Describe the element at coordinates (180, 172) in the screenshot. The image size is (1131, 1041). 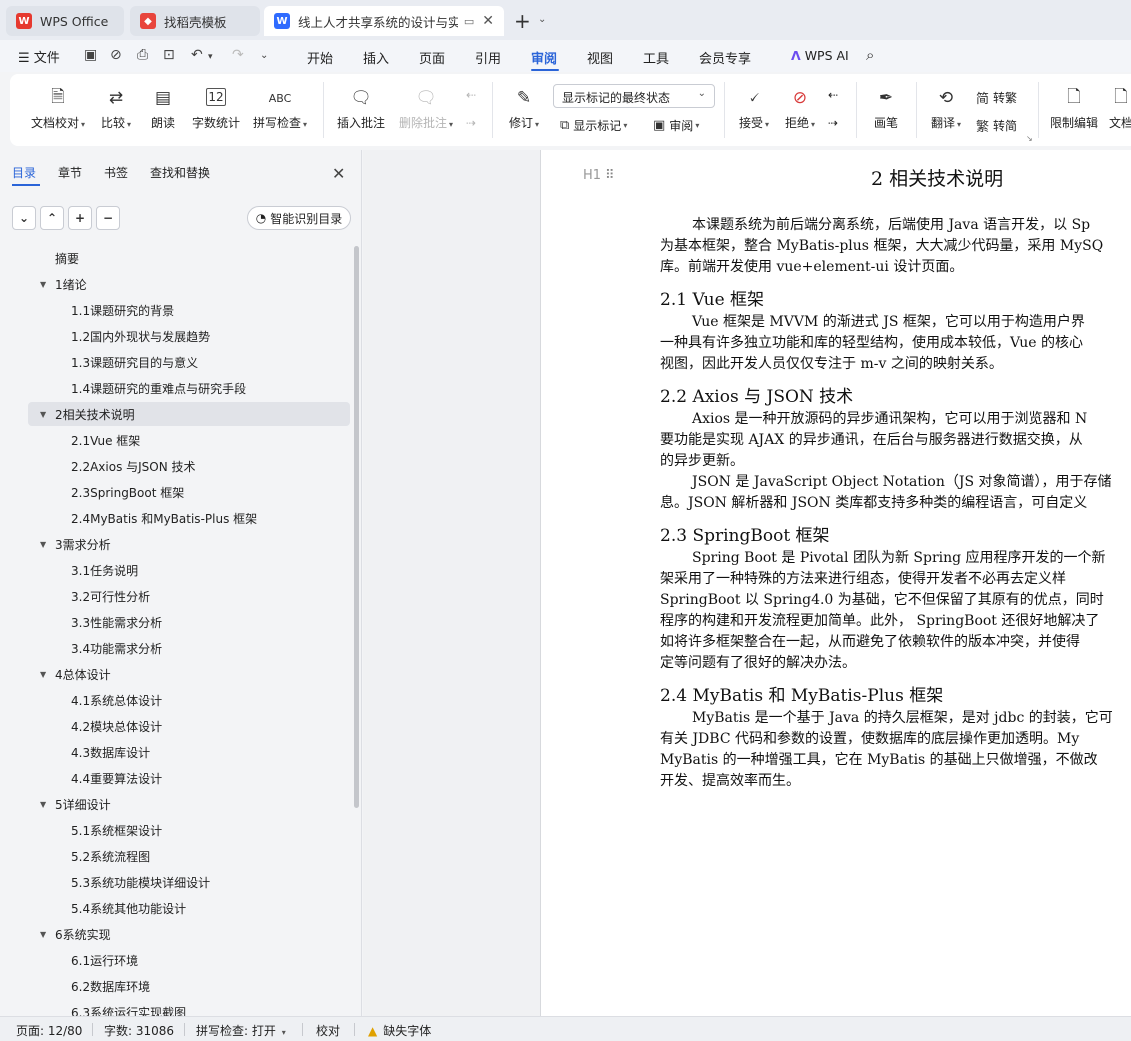
I see `nav-tab-find-replace: 查找和替换` at that location.